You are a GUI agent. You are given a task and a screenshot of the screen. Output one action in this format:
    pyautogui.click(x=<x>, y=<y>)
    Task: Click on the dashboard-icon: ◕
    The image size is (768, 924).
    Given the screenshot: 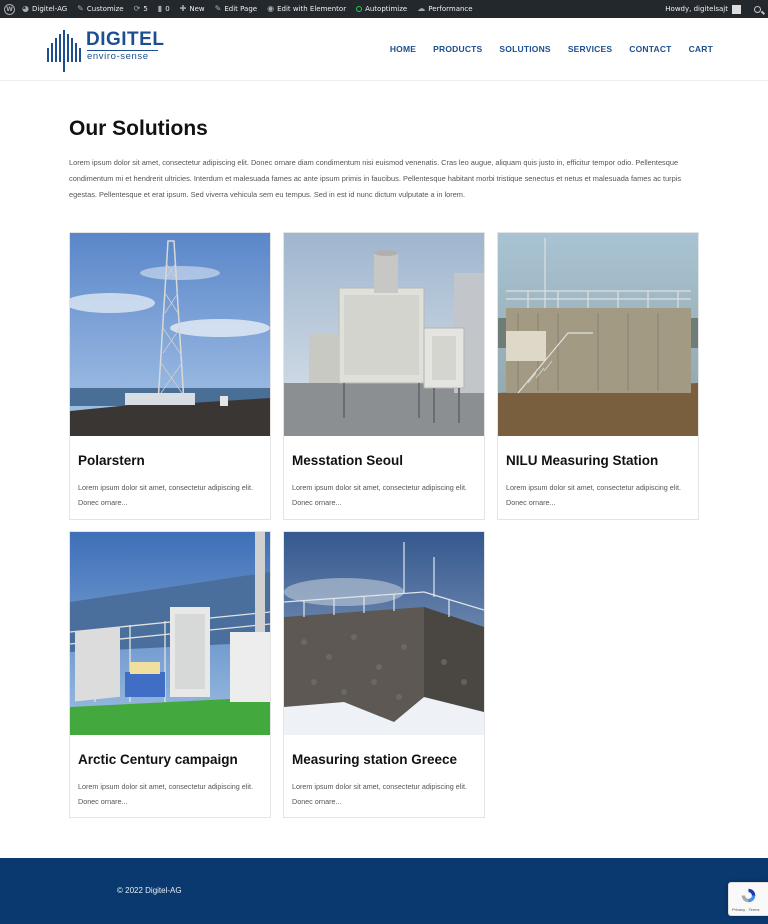 What is the action you would take?
    pyautogui.click(x=25, y=8)
    